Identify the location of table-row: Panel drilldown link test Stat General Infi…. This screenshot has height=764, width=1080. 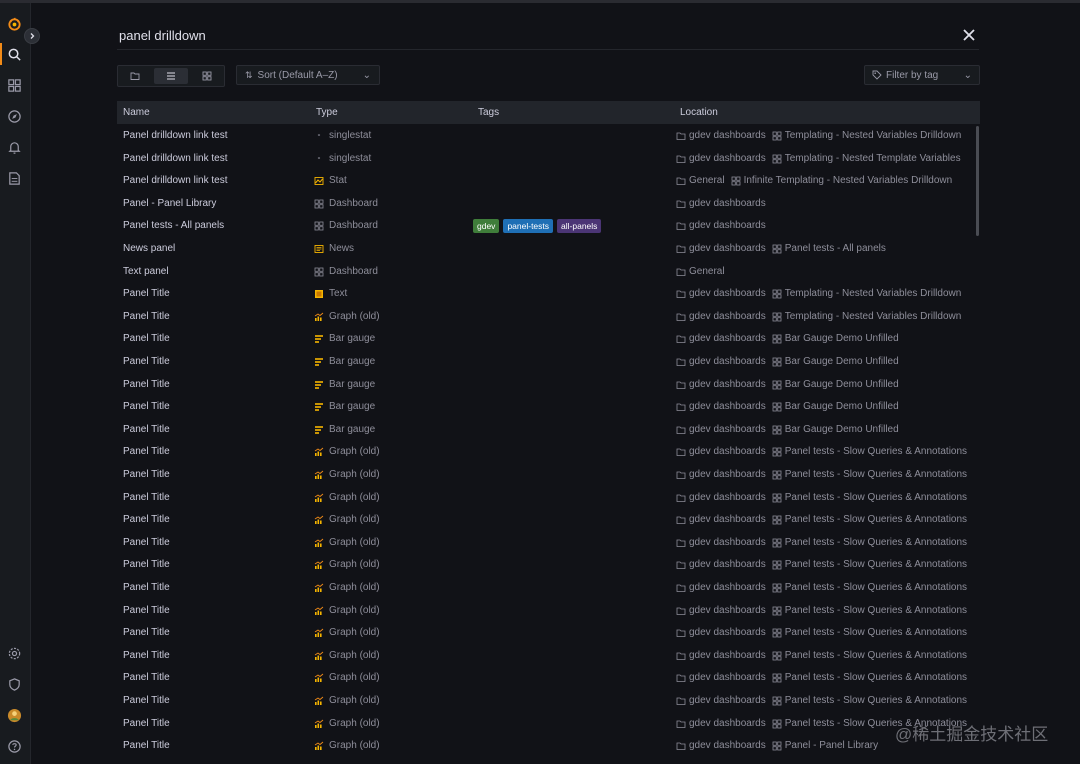
(545, 181).